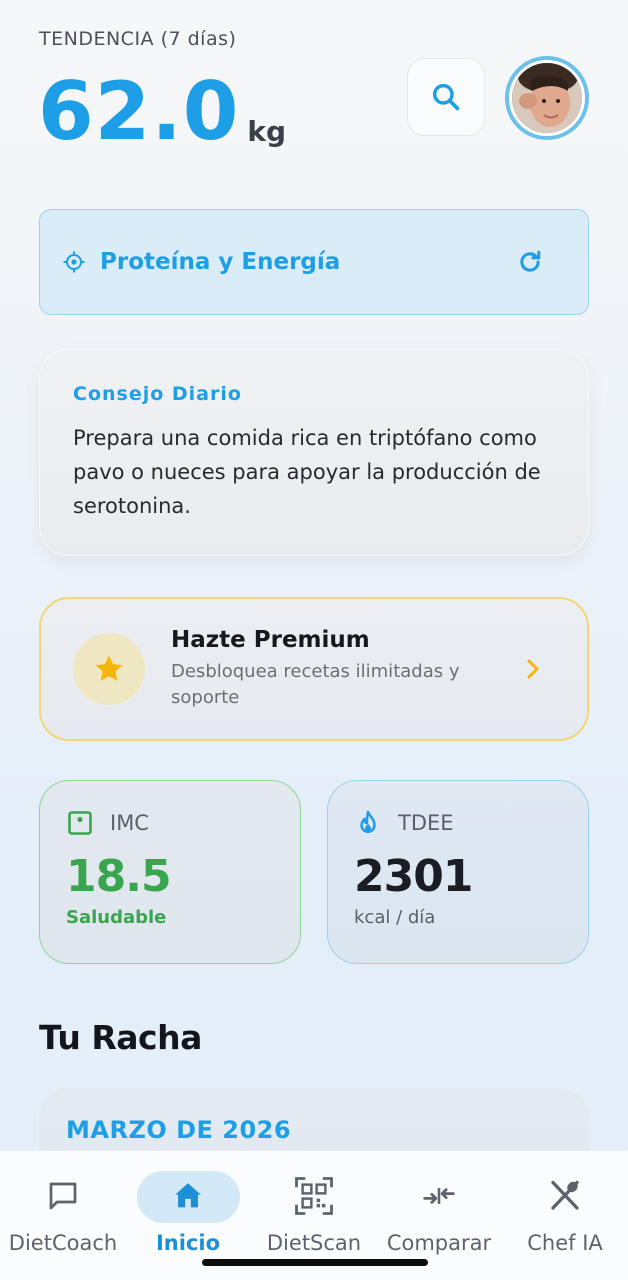  What do you see at coordinates (74, 262) in the screenshot?
I see `target-icon` at bounding box center [74, 262].